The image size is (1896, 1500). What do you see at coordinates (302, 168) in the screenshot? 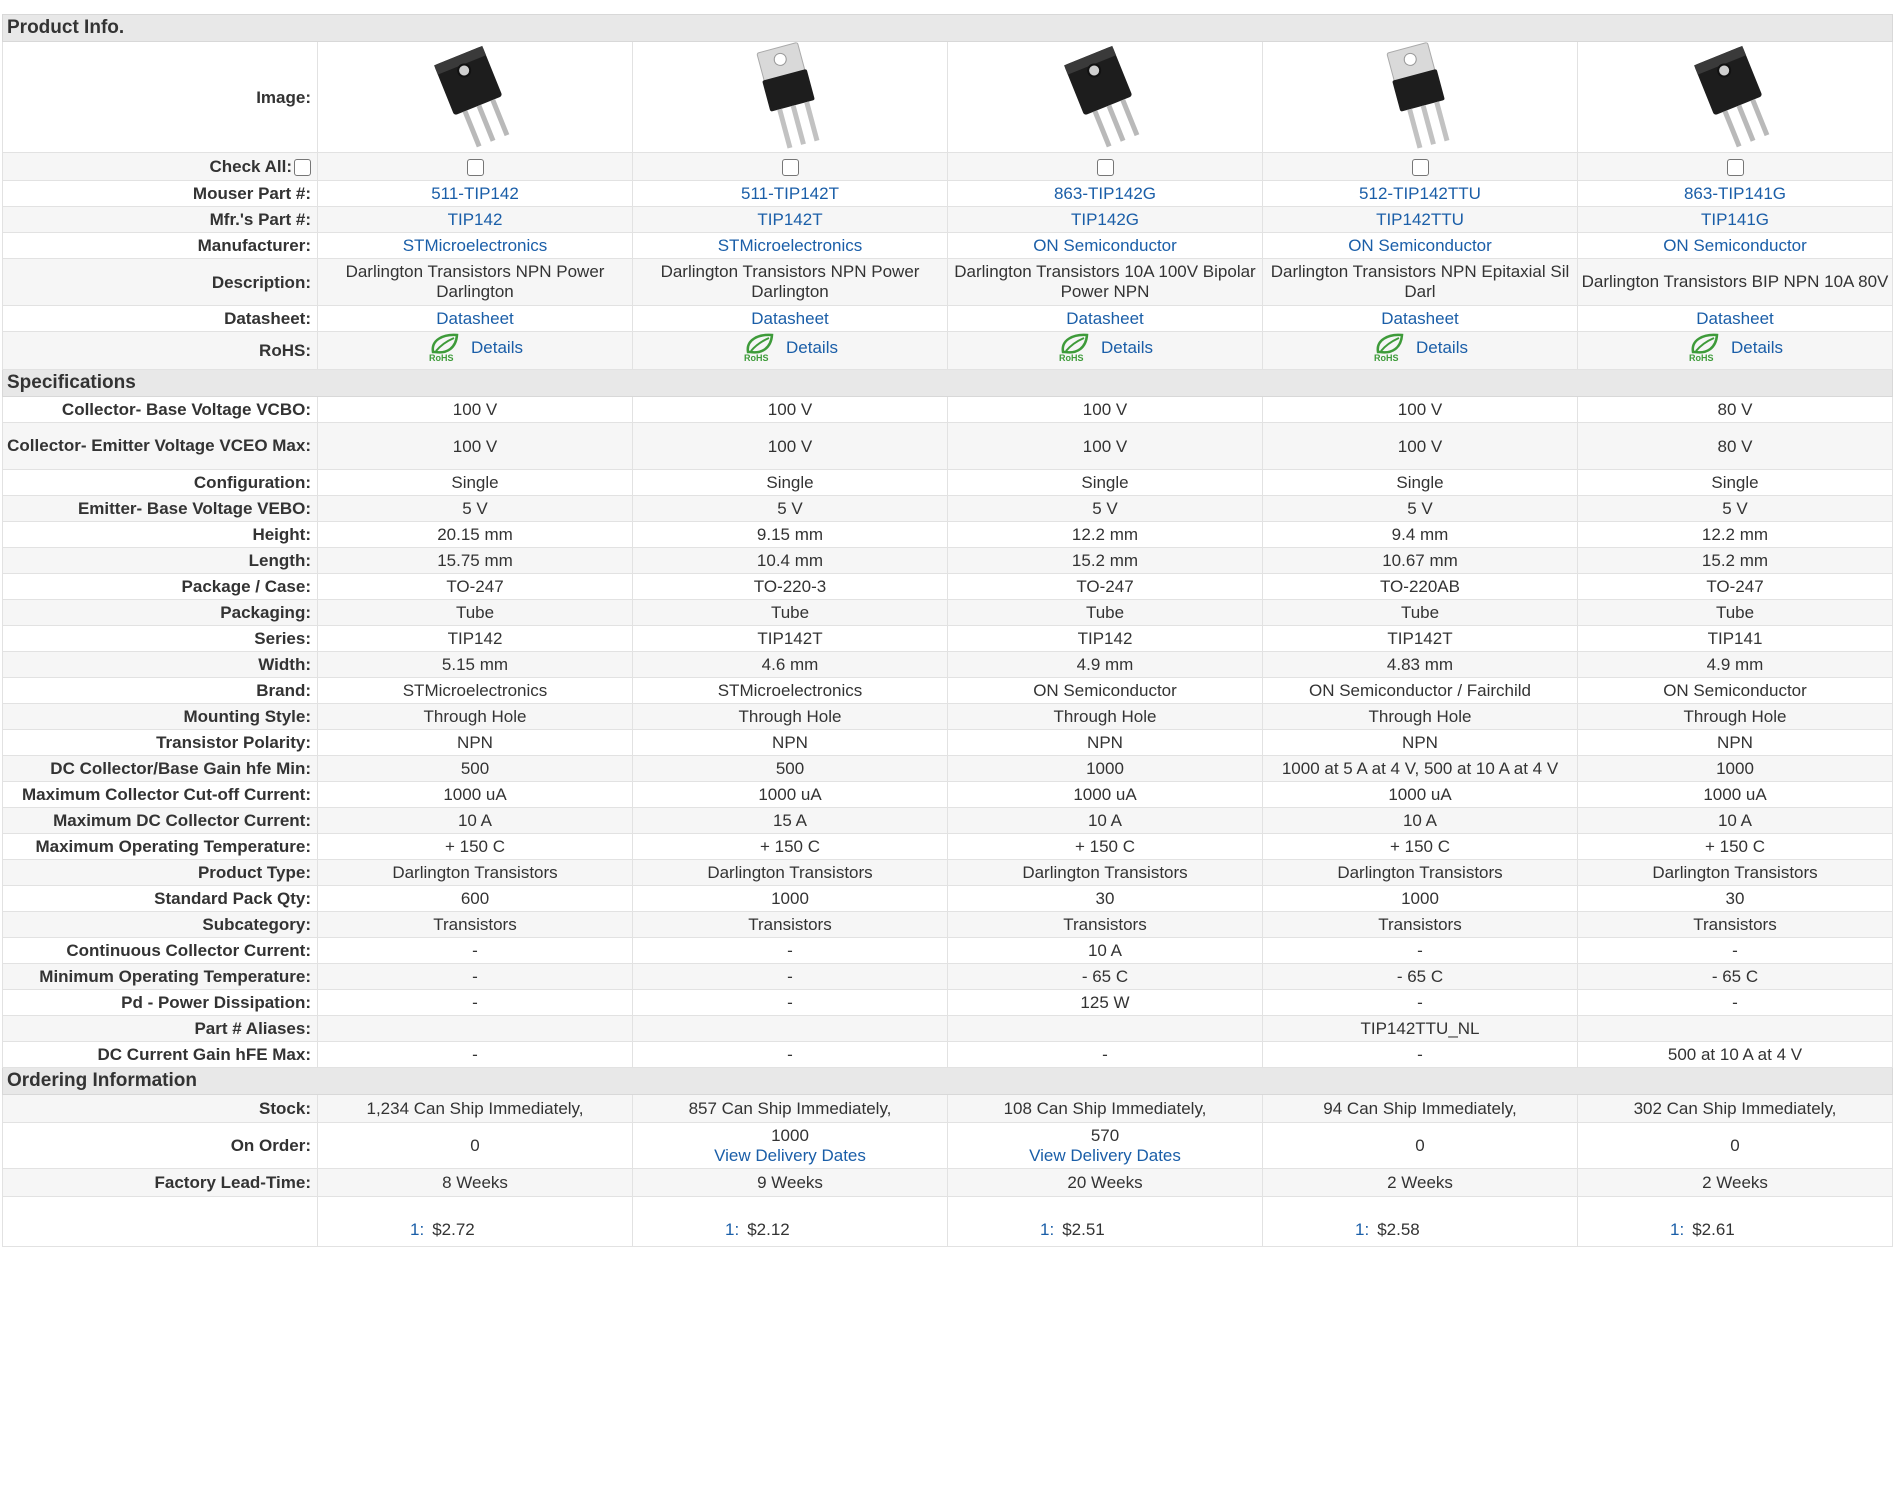
I see `check-all-checkbox` at bounding box center [302, 168].